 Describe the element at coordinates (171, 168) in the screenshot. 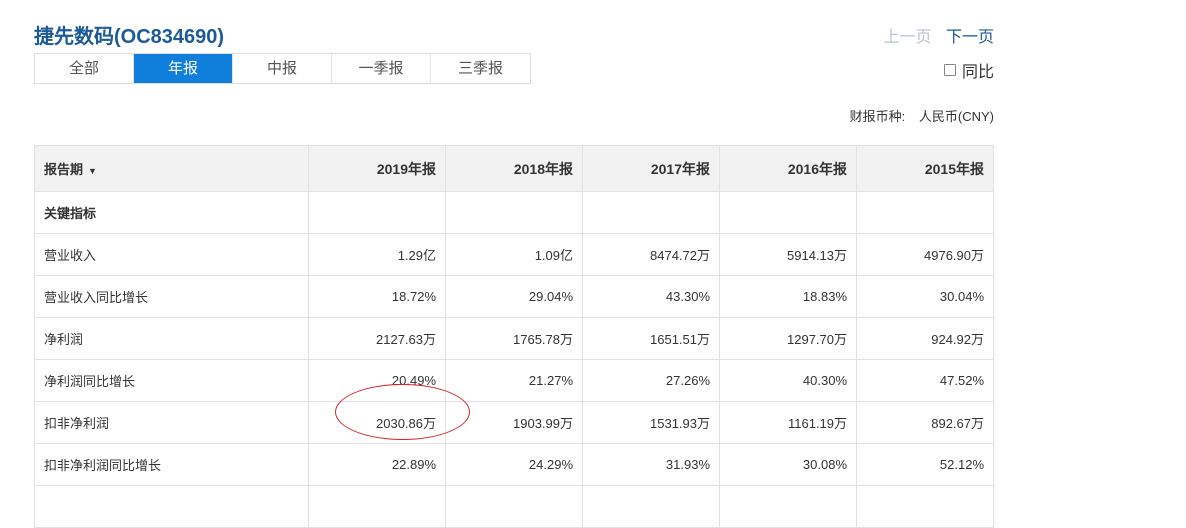

I see `report-period-header: 报告期 ▼` at that location.